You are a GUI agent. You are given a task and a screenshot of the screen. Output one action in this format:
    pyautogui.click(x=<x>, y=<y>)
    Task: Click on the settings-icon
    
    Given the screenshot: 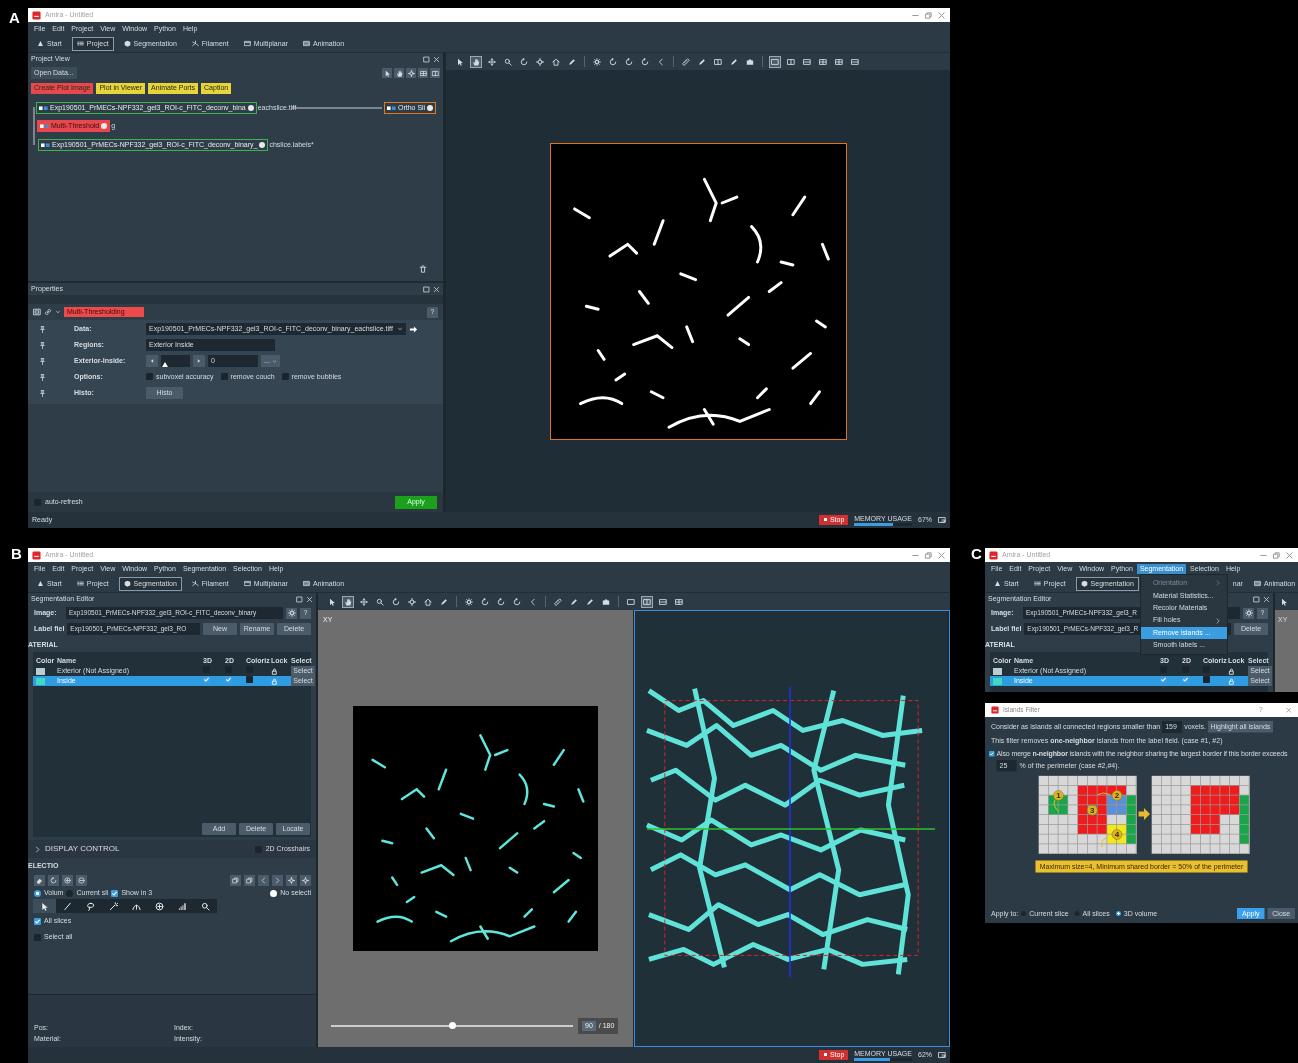 What is the action you would take?
    pyautogui.click(x=291, y=613)
    